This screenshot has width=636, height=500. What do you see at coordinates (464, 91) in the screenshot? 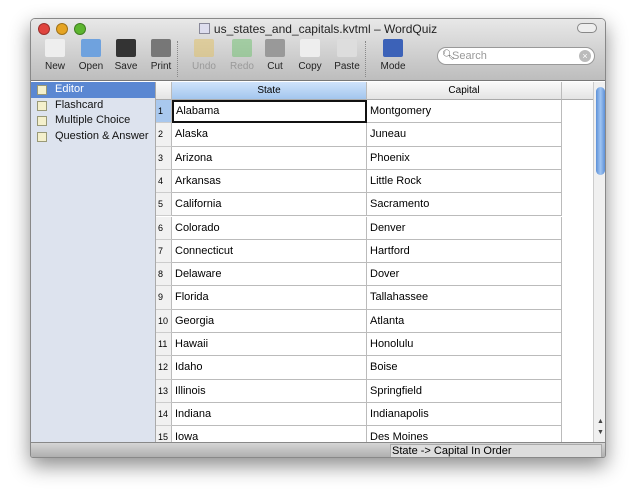
I see `column-header-capital: Capital` at bounding box center [464, 91].